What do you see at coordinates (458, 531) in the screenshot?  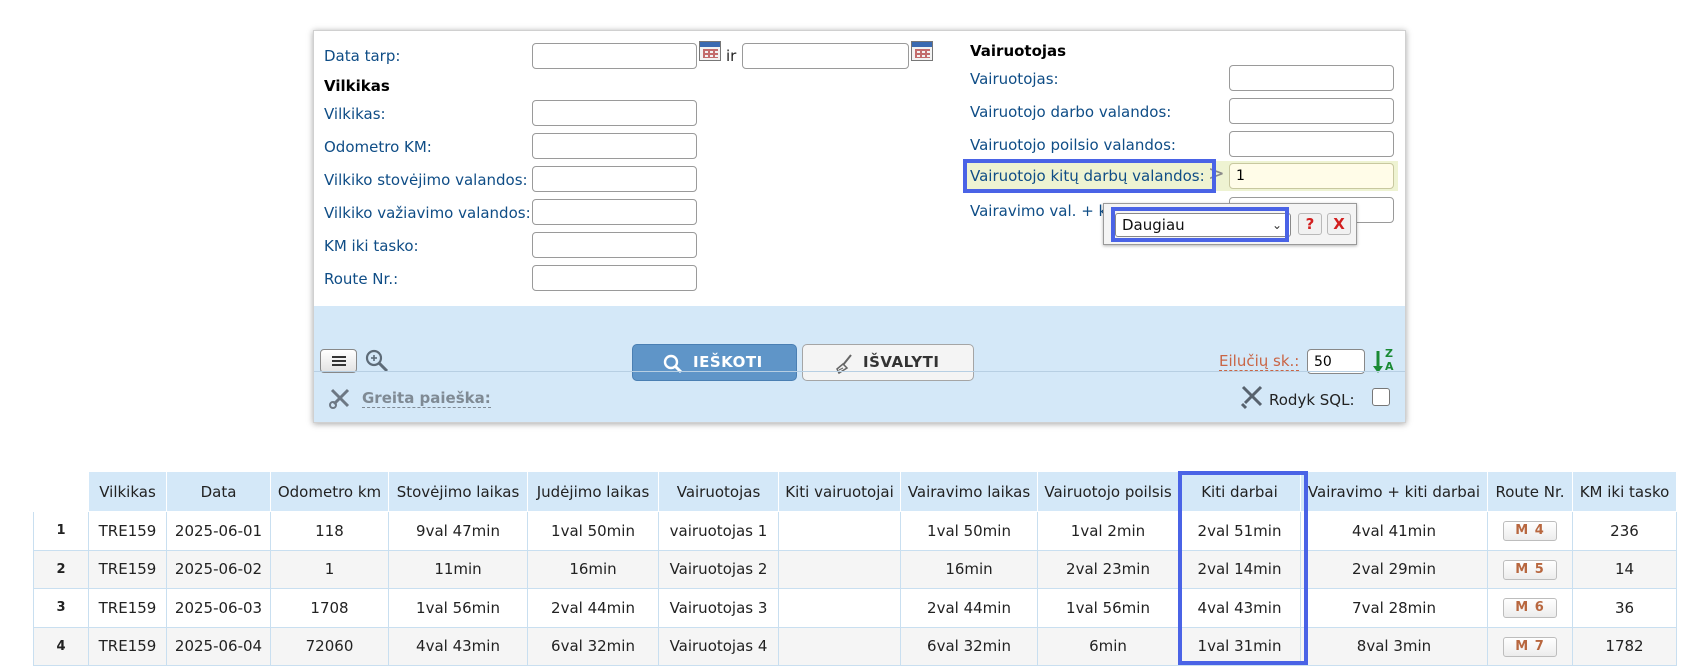 I see `cell-idle: 9val 47min` at bounding box center [458, 531].